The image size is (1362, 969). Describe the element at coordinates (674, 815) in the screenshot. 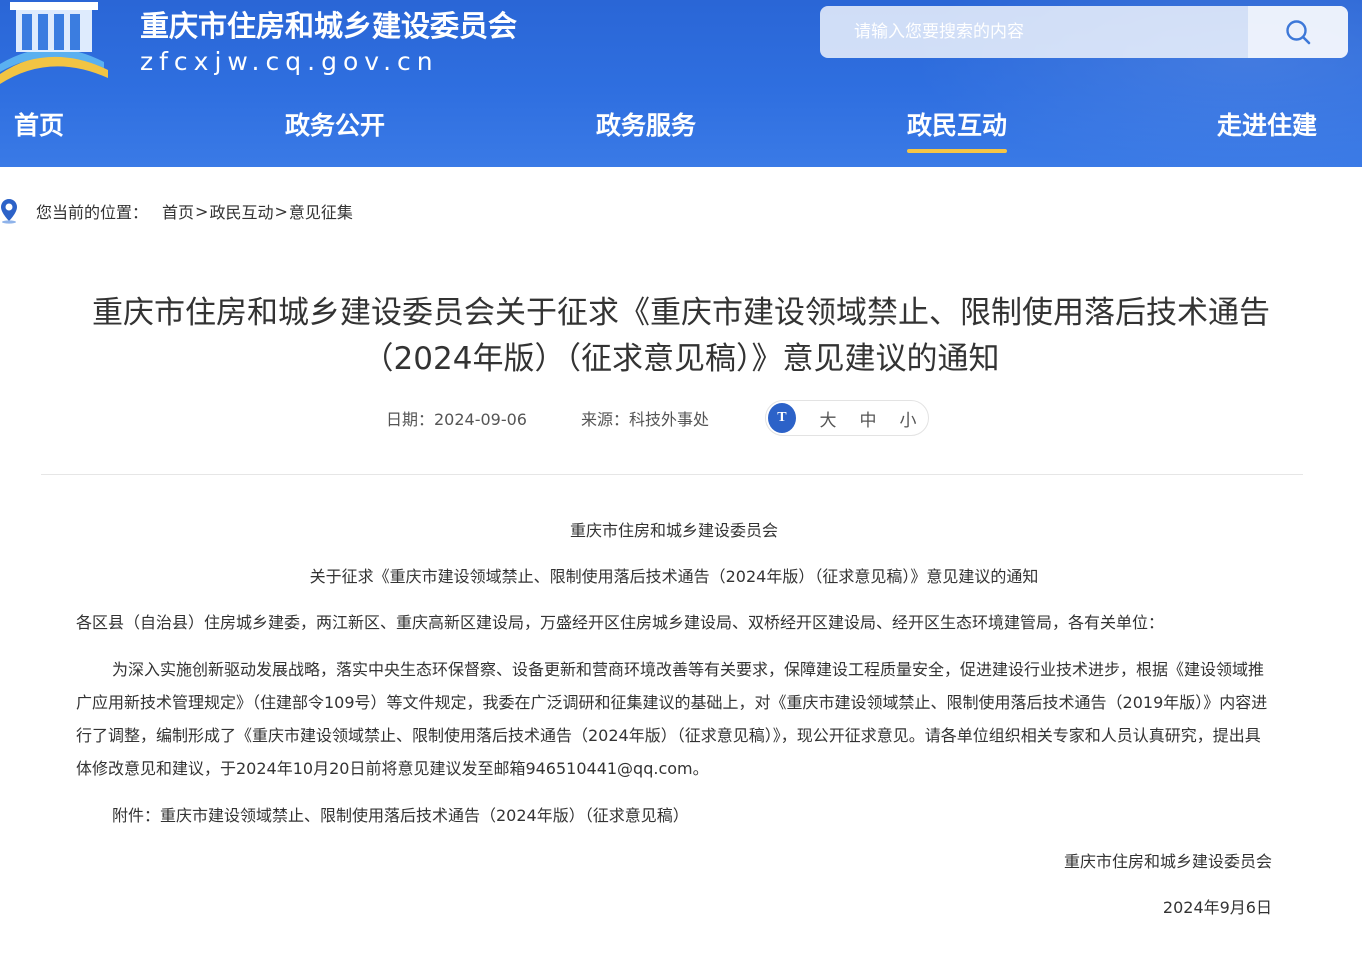

I see `body-attachment: 附件：重庆市建设领域禁止、限制使用落后技术通告（2024年版）（征求意见稿）` at that location.